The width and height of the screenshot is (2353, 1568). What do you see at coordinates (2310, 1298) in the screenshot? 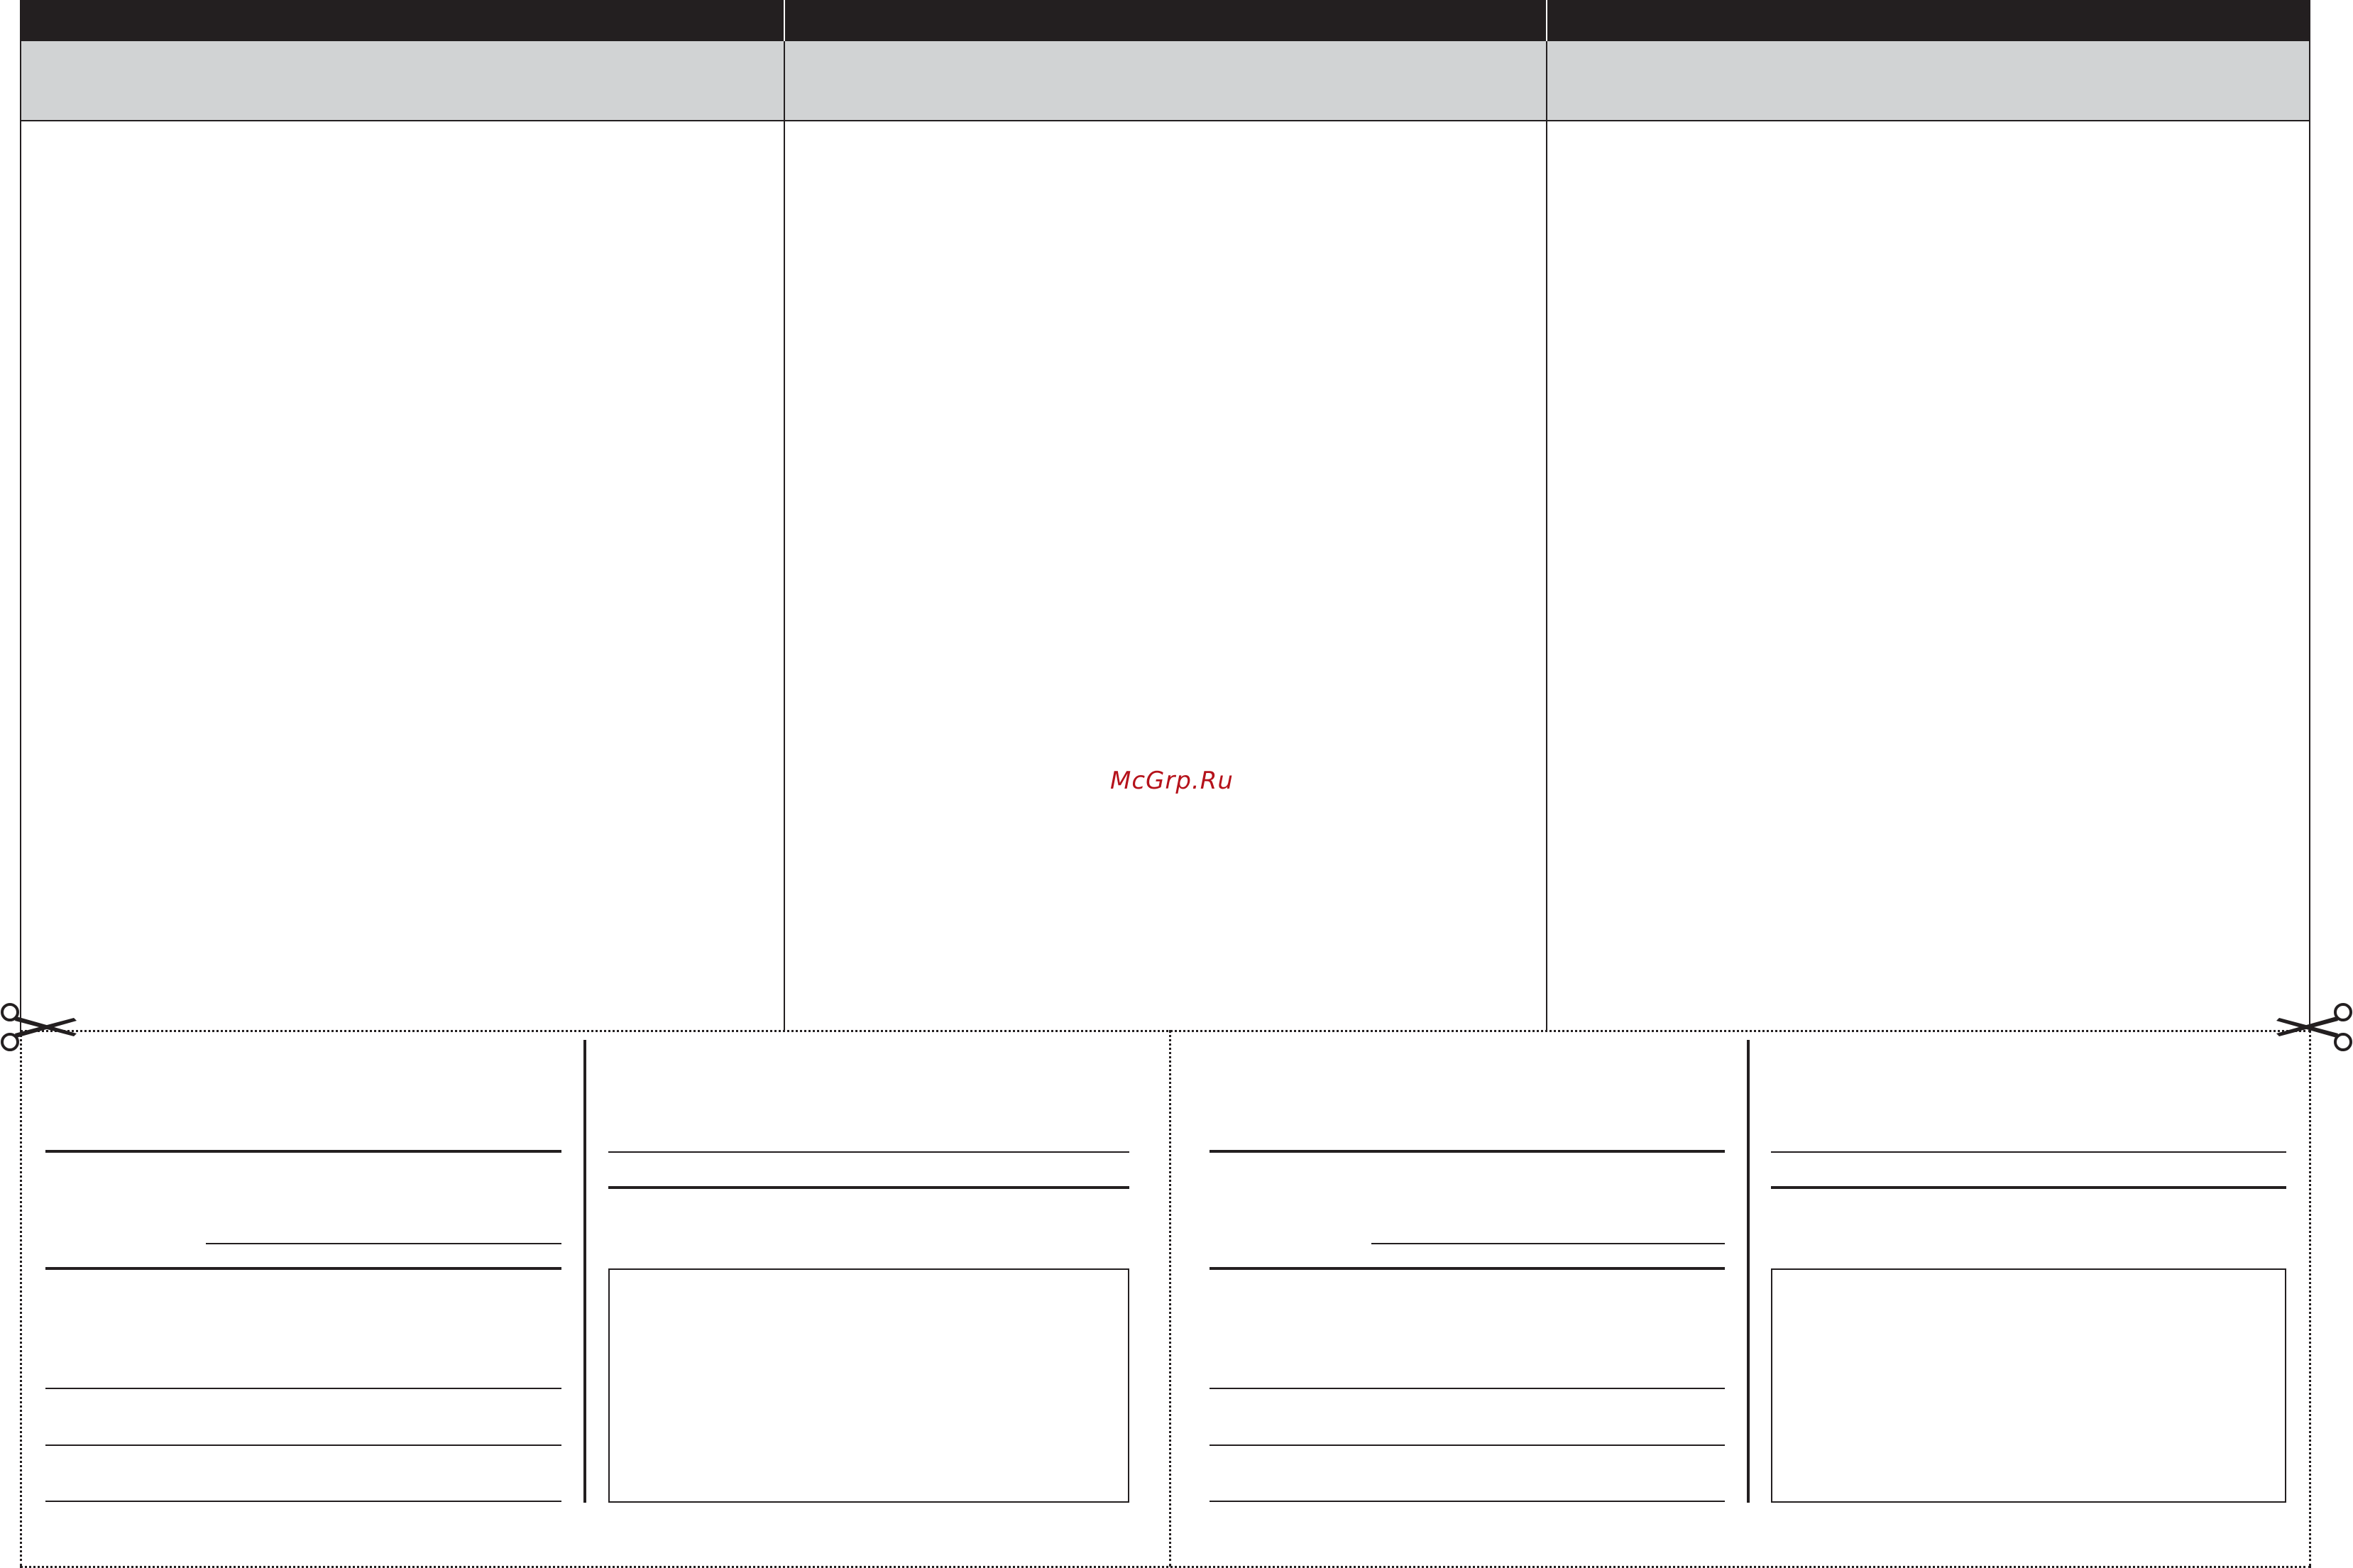
I see `cut-line-right` at bounding box center [2310, 1298].